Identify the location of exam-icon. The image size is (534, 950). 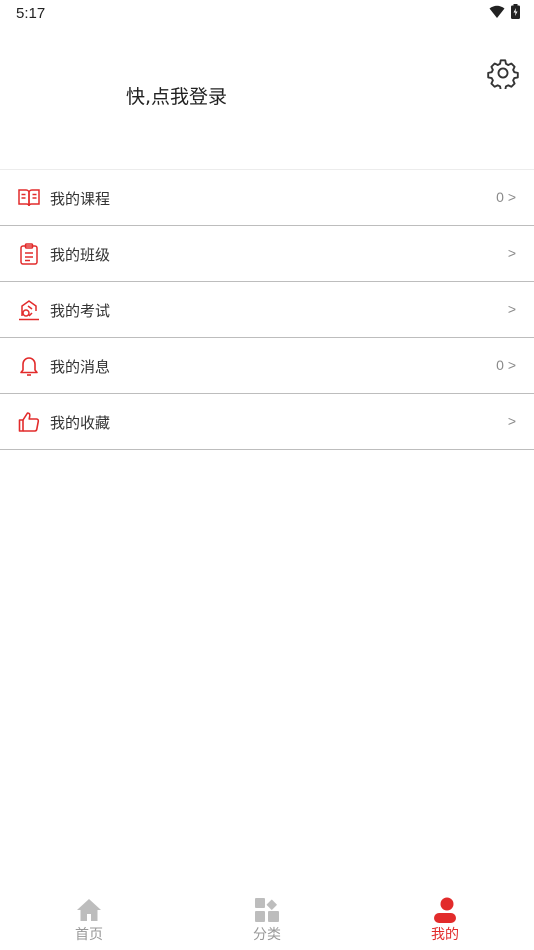
(29, 310).